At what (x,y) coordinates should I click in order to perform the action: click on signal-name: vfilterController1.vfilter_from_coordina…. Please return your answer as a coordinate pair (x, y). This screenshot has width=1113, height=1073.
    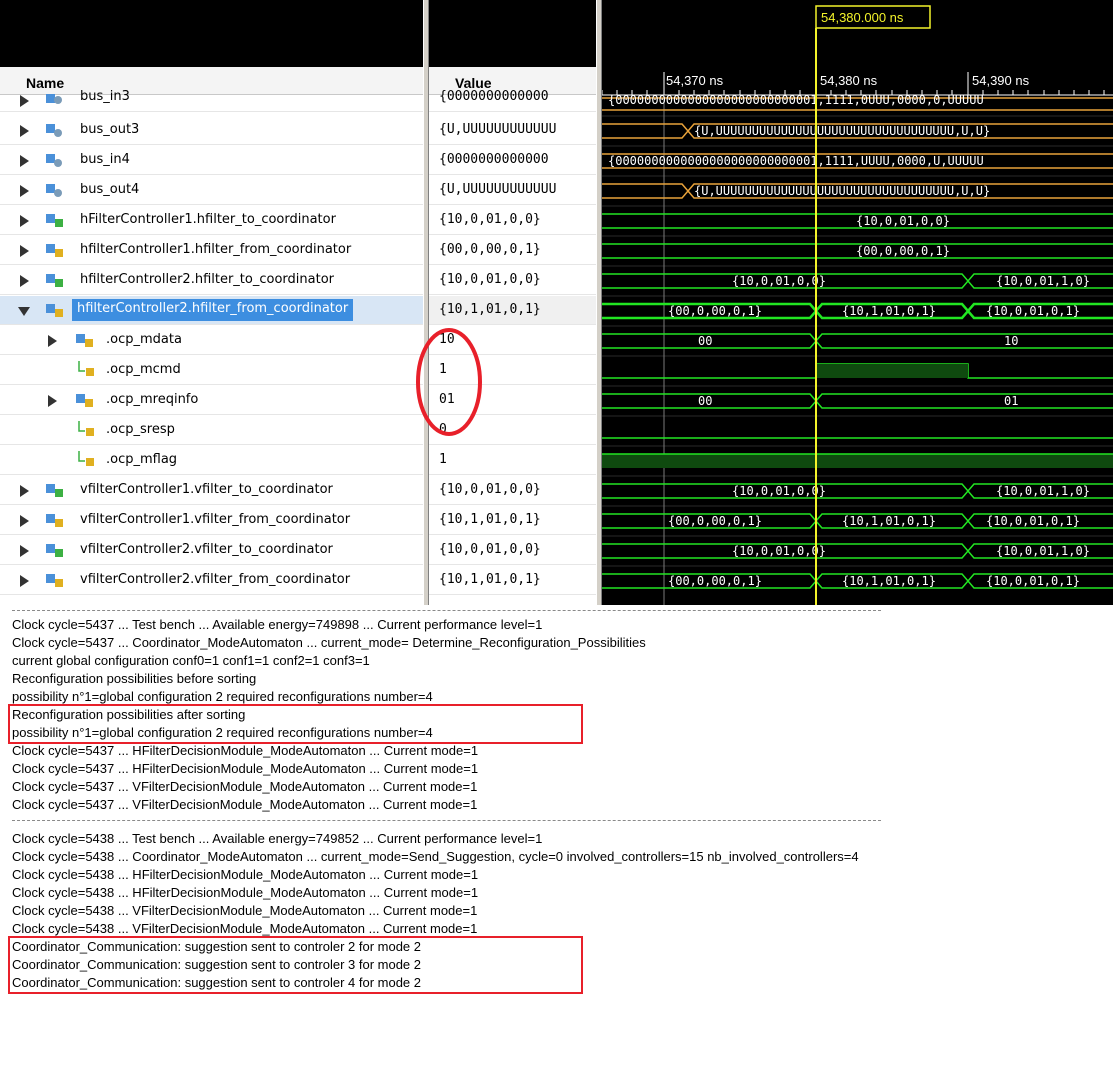
    Looking at the image, I should click on (215, 519).